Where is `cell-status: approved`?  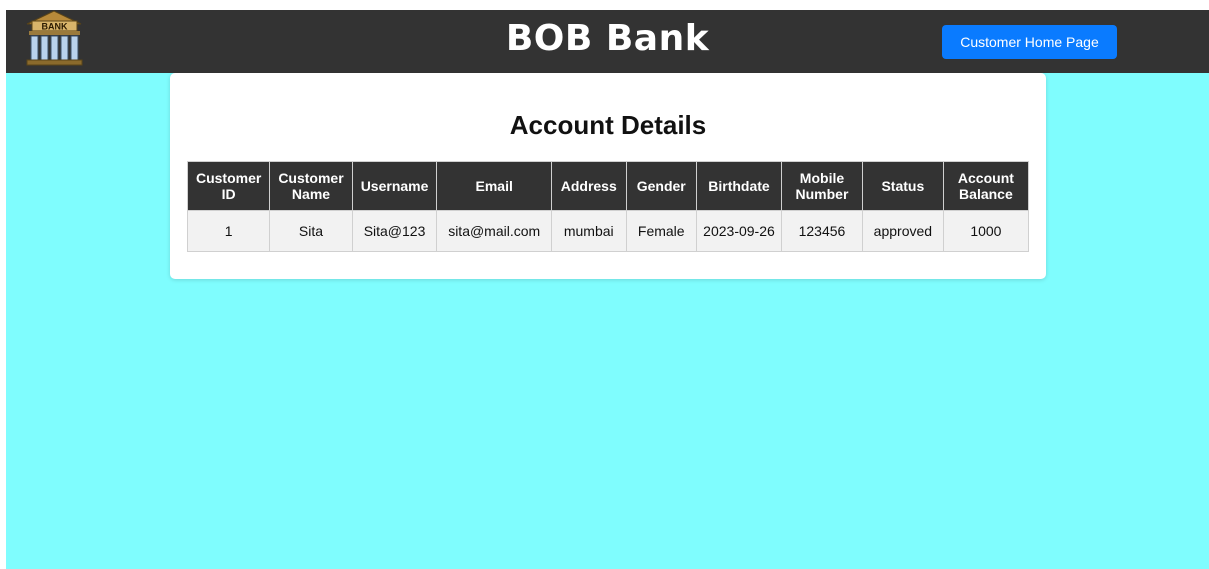
cell-status: approved is located at coordinates (902, 231).